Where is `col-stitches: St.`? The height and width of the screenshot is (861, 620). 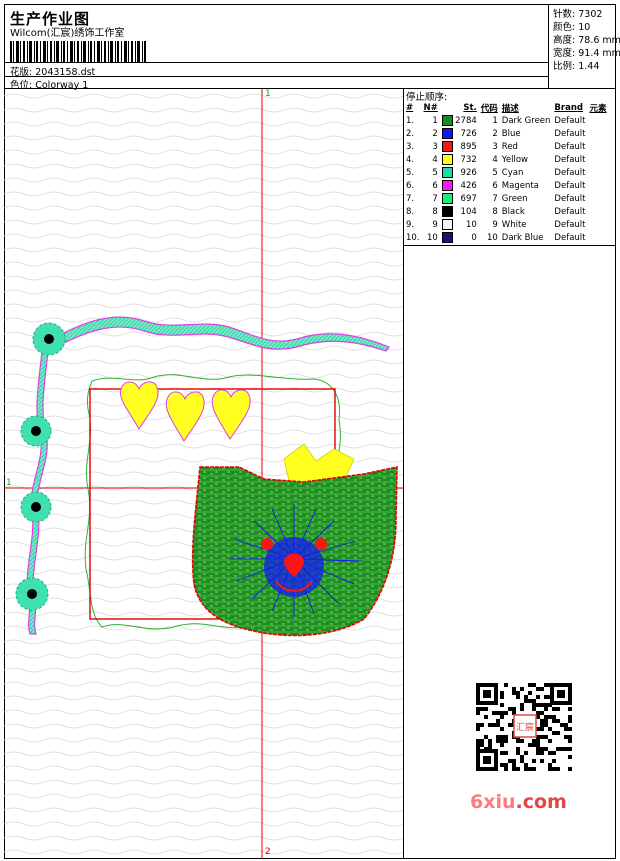
col-stitches: St. is located at coordinates (470, 107).